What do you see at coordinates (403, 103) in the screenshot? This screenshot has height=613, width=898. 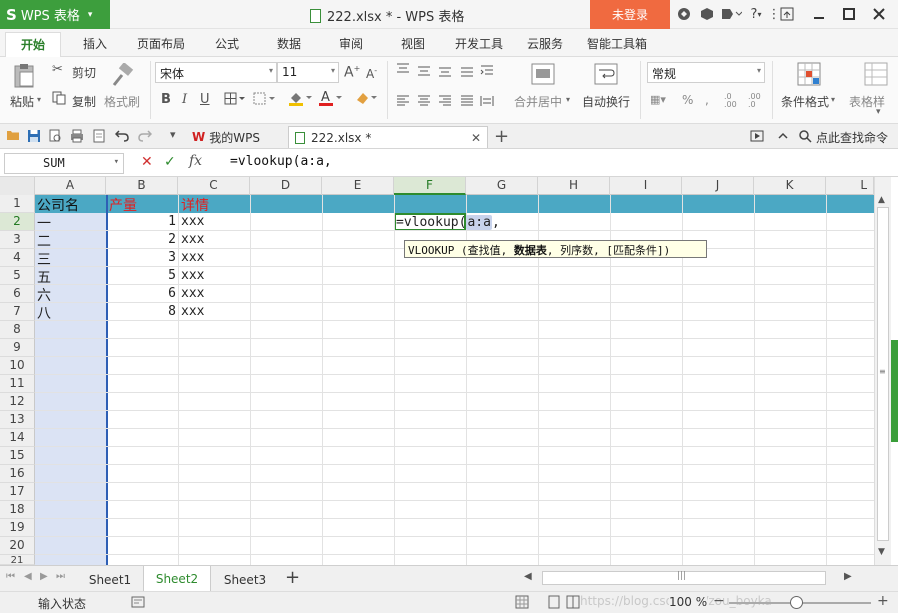 I see `align-left-icon` at bounding box center [403, 103].